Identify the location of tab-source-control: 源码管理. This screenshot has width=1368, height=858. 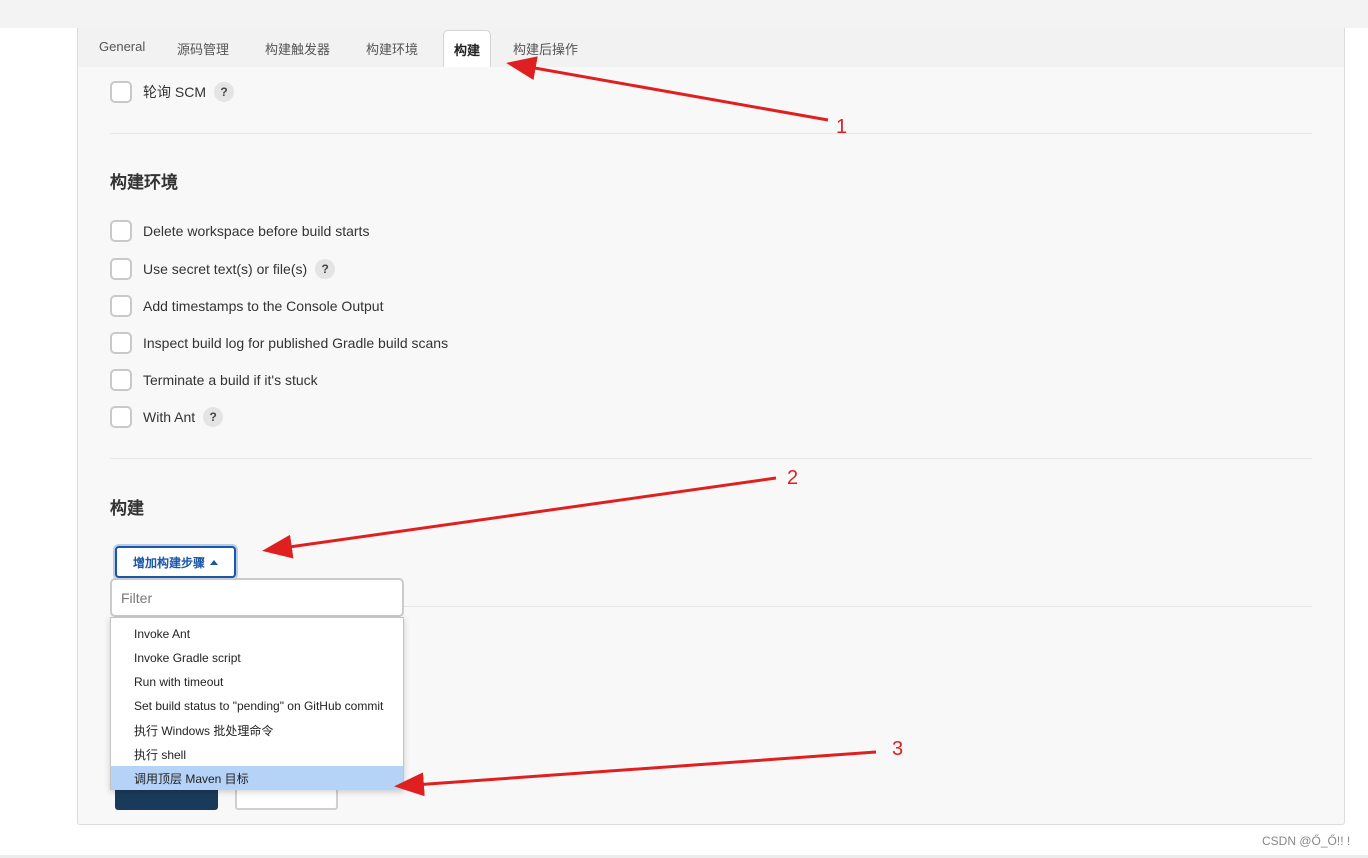
(203, 48).